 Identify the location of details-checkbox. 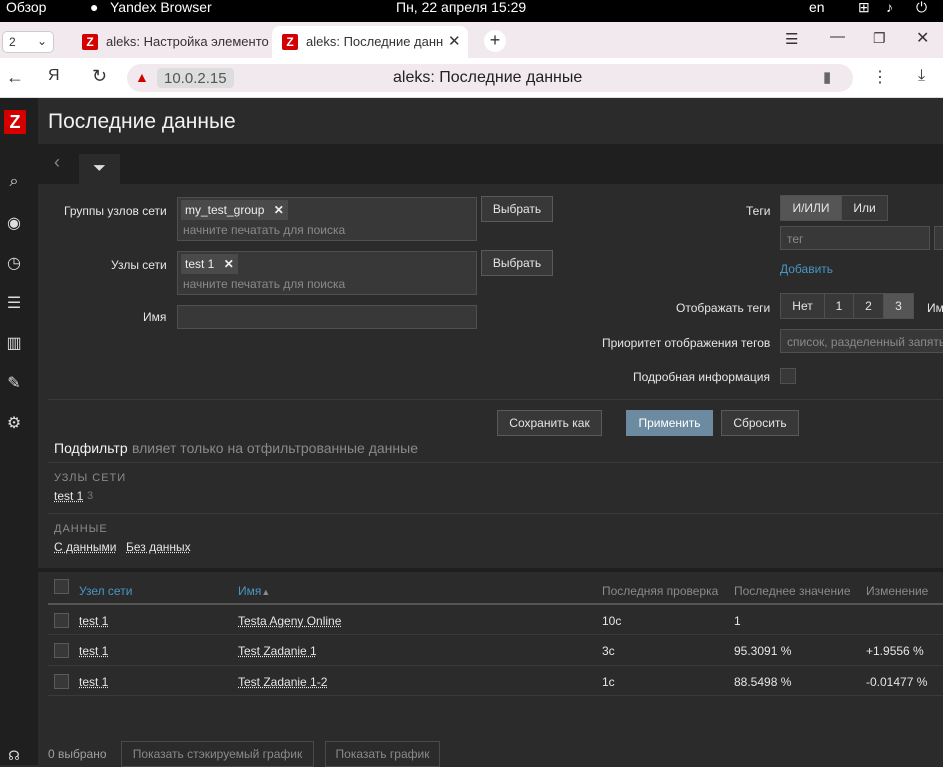
(788, 376).